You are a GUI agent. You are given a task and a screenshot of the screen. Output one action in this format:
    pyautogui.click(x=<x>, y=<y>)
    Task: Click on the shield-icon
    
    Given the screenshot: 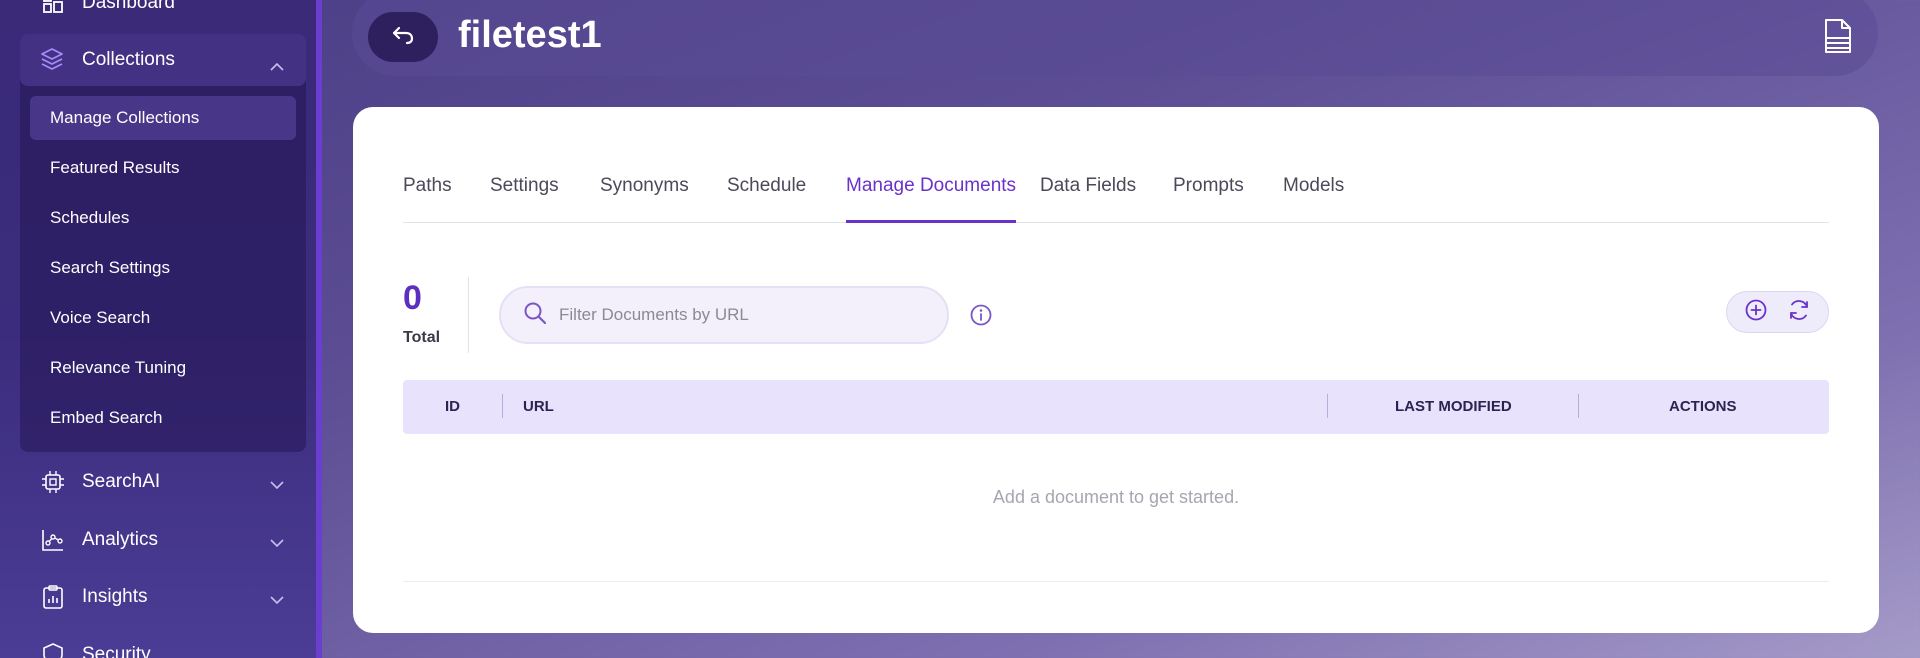 What is the action you would take?
    pyautogui.click(x=53, y=650)
    